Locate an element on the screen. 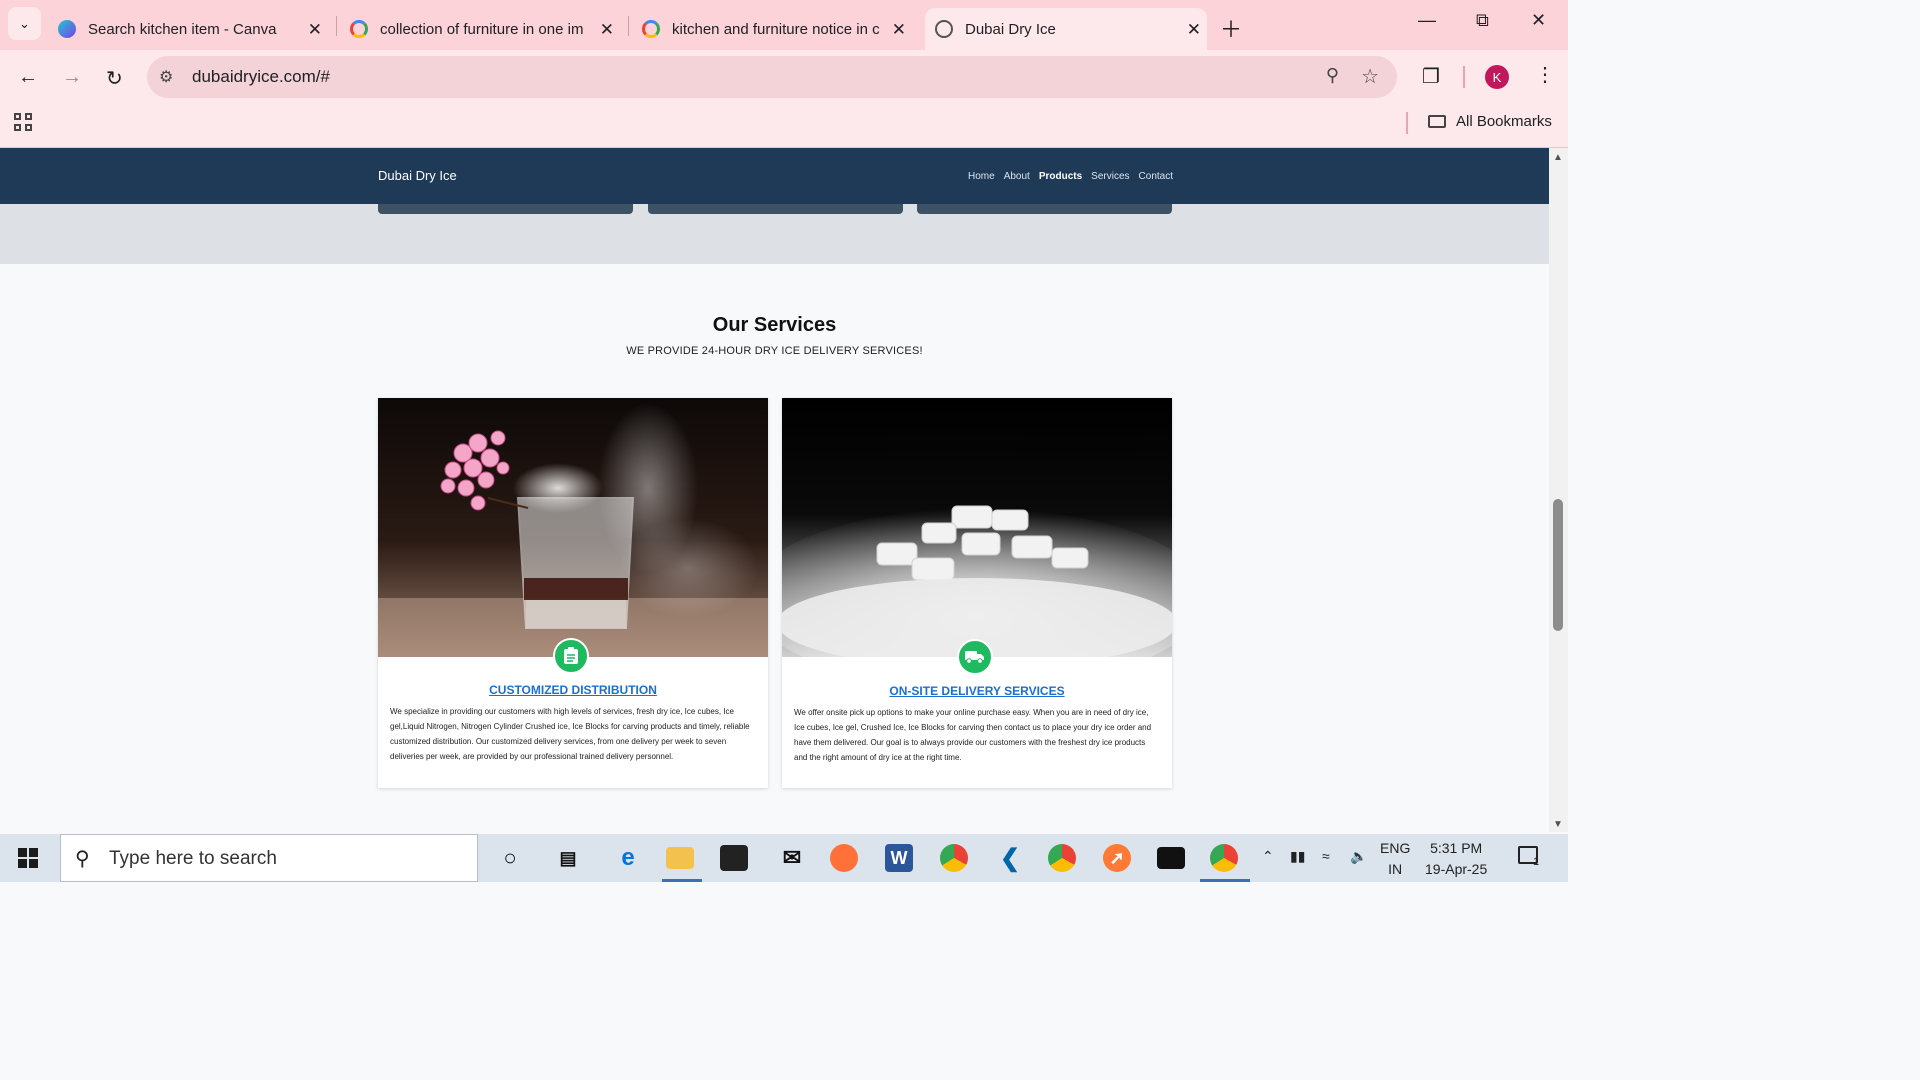 The image size is (1920, 1080). address-bar: ⚙ dubaidryice.com/# ⚲ ☆ is located at coordinates (772, 77).